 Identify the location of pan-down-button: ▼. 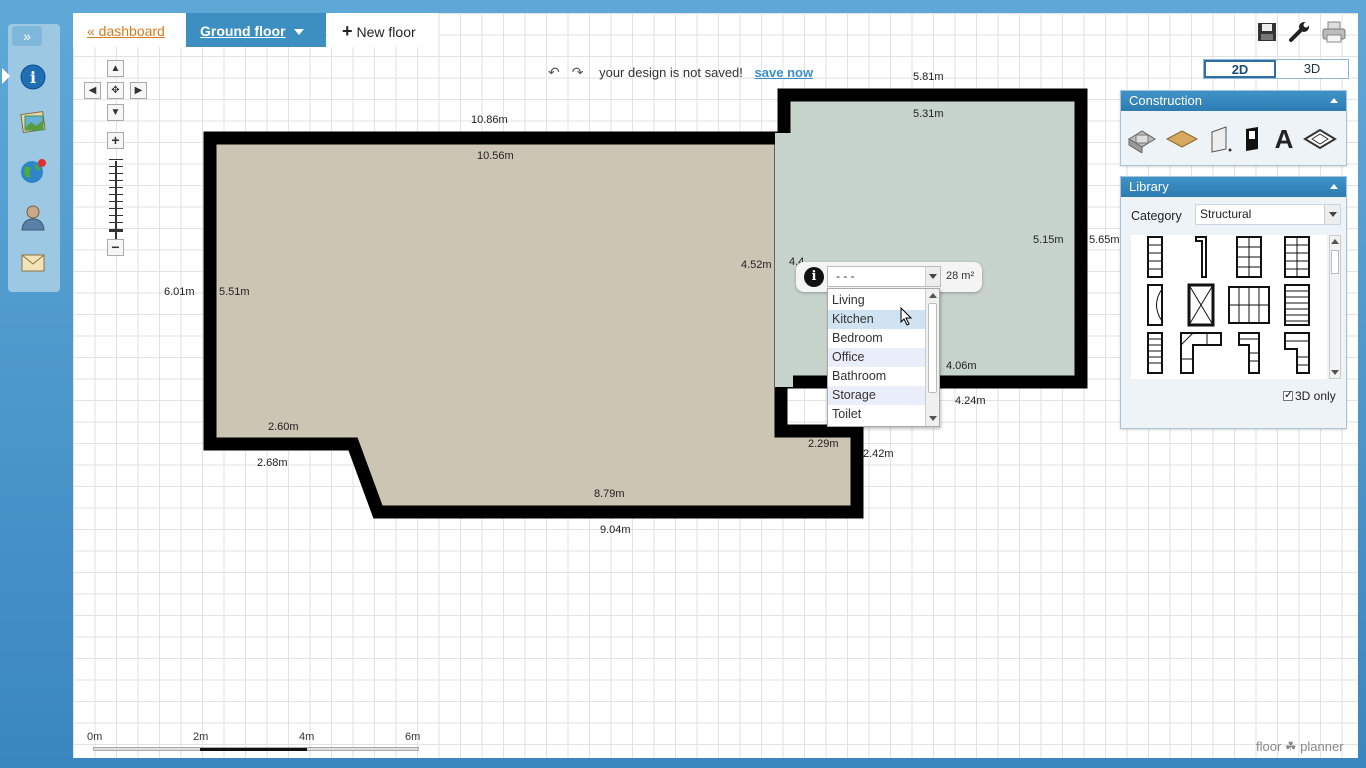
(115, 112).